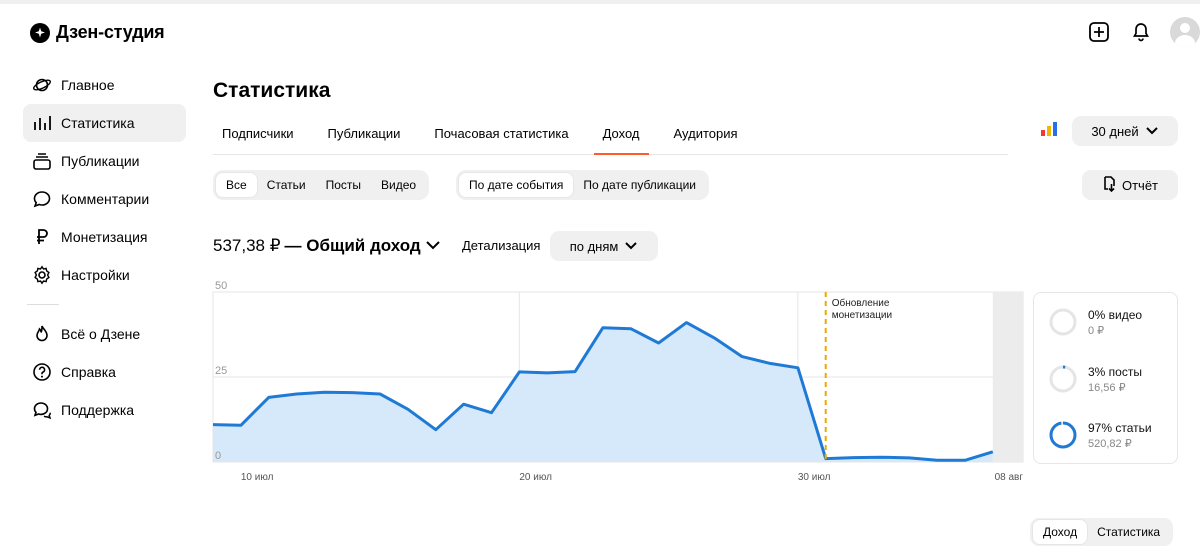 The image size is (1200, 546). I want to click on date-mode-filter: По дате события По дате публикации, so click(582, 185).